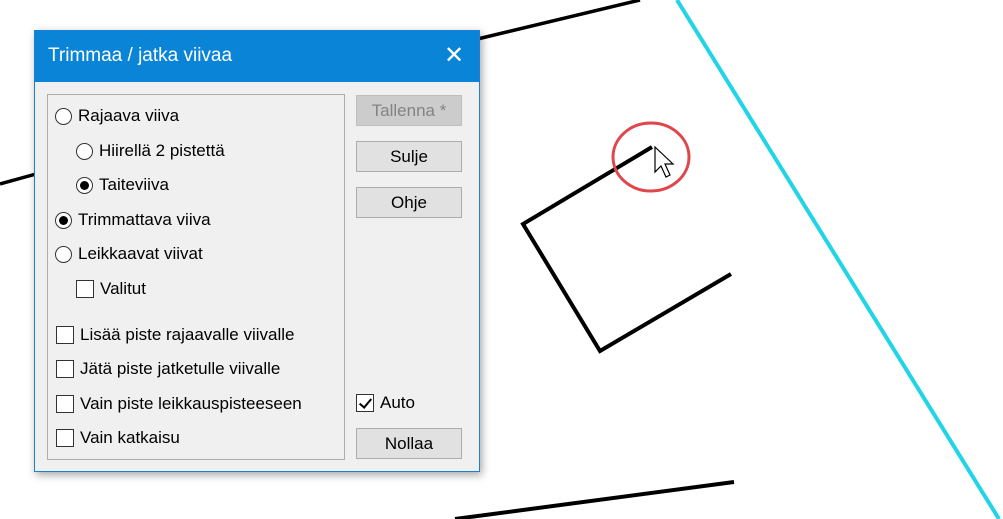  Describe the element at coordinates (130, 437) in the screenshot. I see `checkbox-vain-katkaisu-label: Vain katkaisu` at that location.